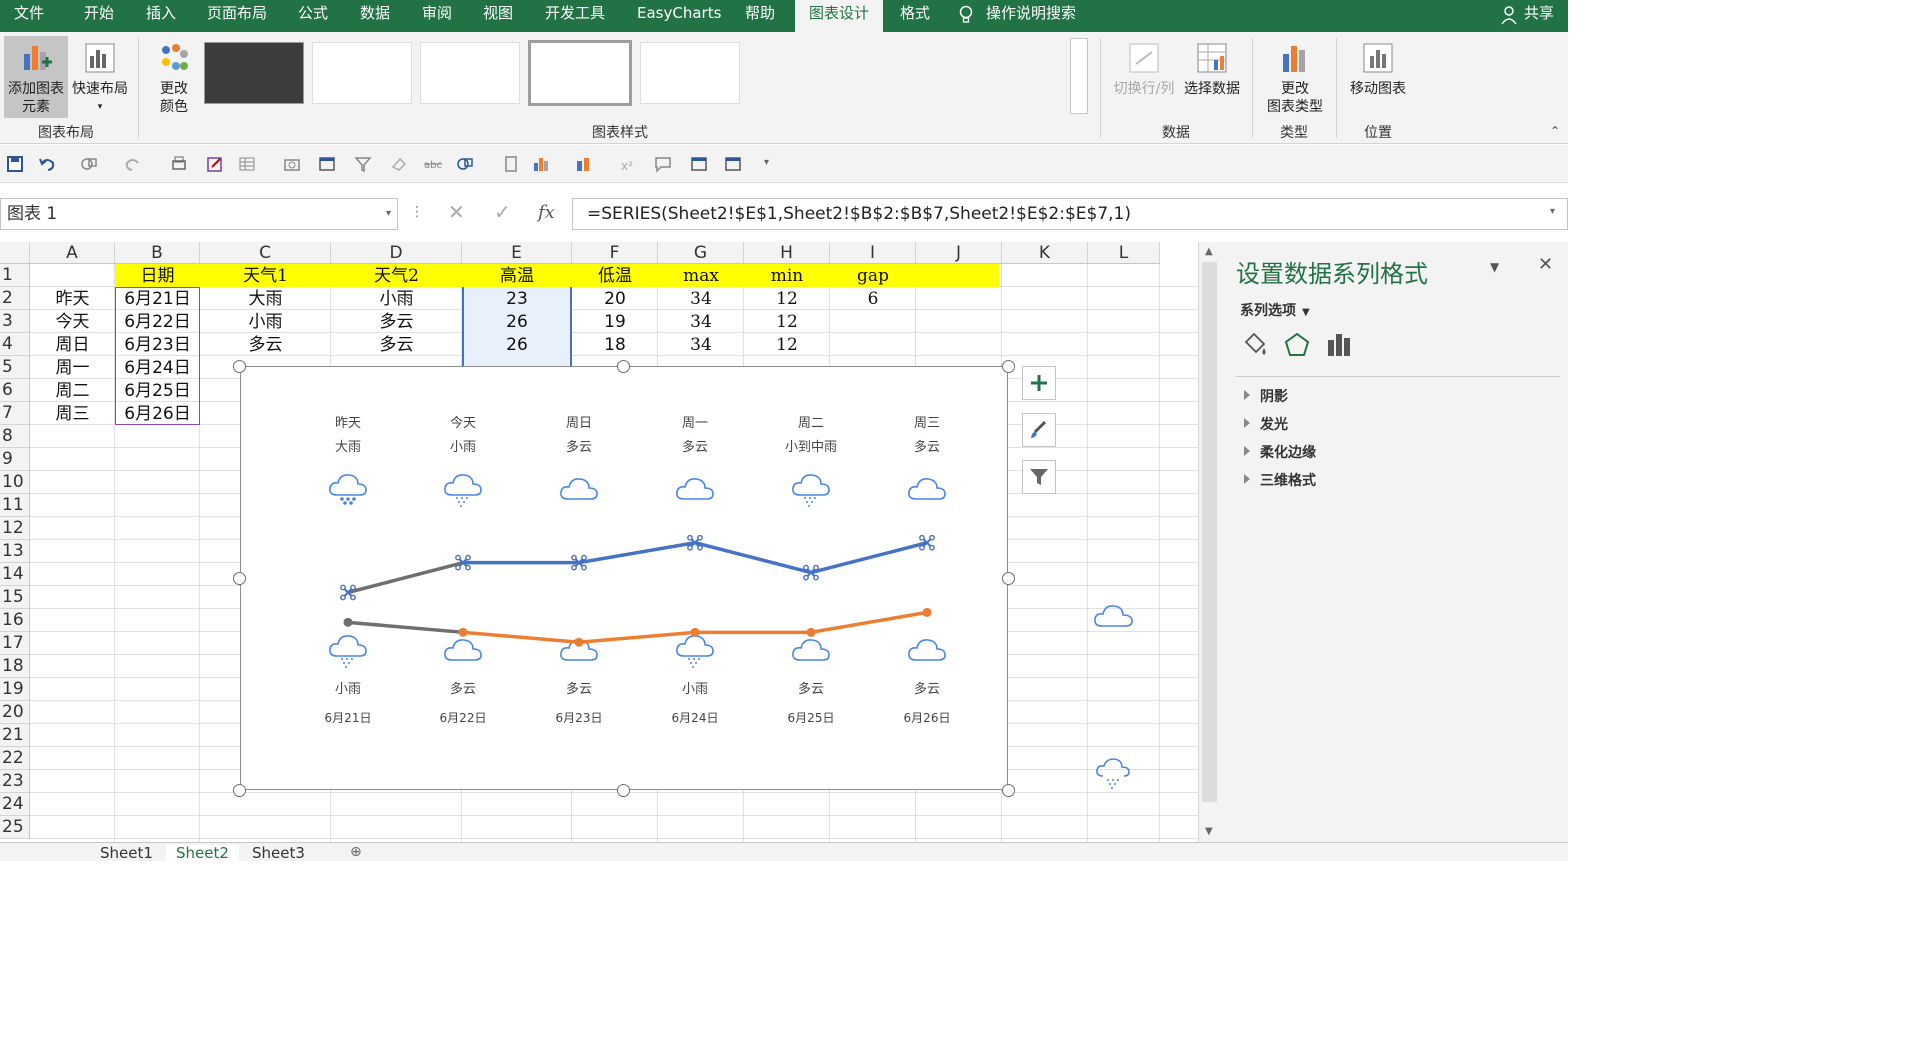  Describe the element at coordinates (498, 16) in the screenshot. I see `tab-view: 视图` at that location.